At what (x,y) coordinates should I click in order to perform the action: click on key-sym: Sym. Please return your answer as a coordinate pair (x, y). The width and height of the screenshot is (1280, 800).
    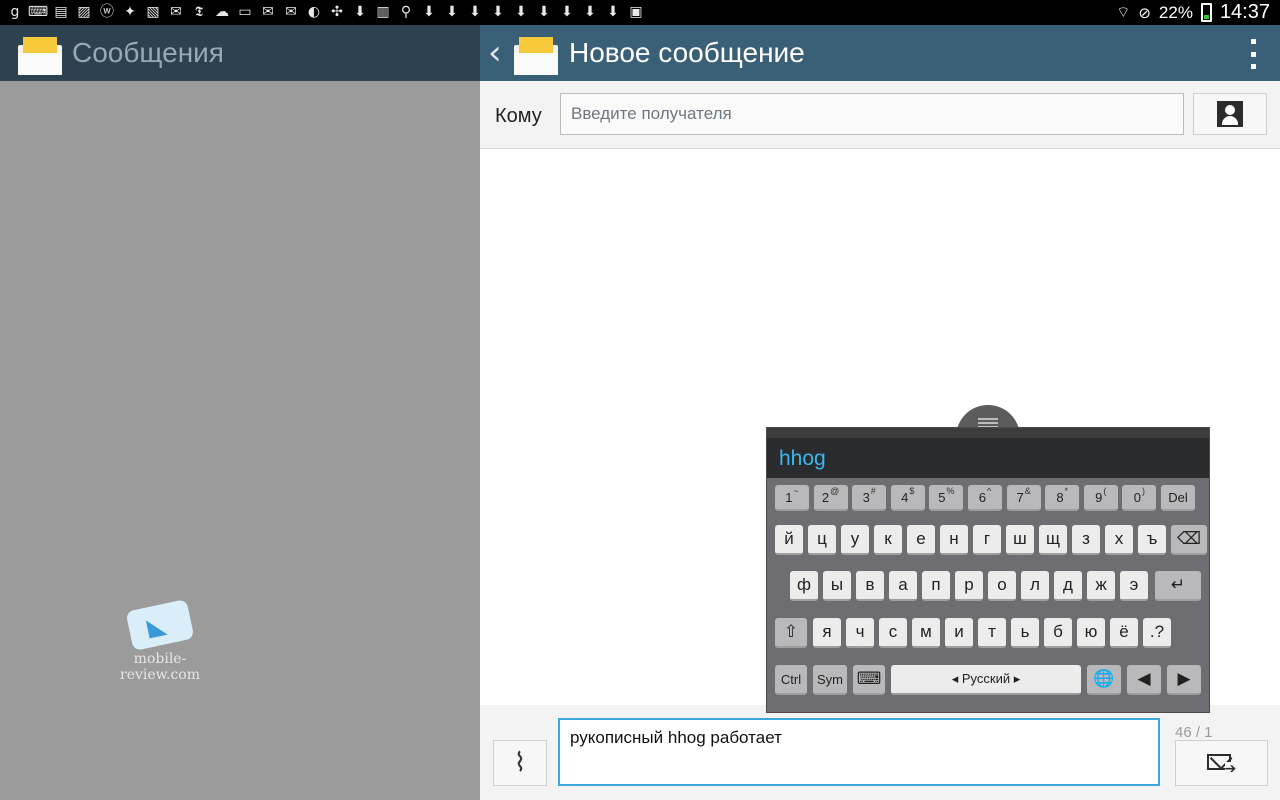
    Looking at the image, I should click on (830, 680).